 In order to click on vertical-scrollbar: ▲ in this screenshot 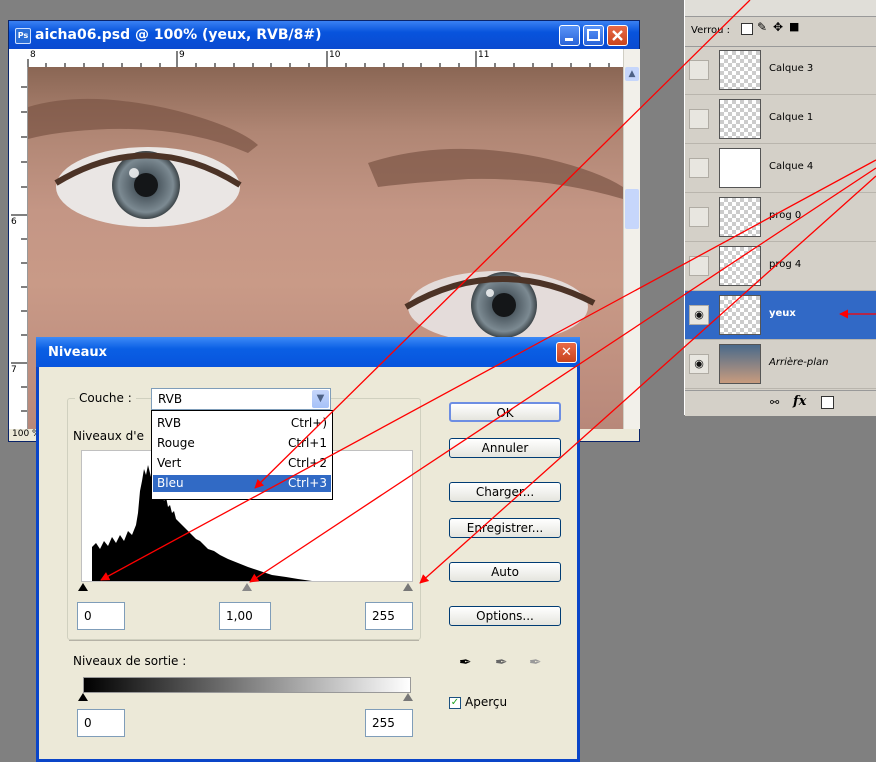, I will do `click(631, 239)`.